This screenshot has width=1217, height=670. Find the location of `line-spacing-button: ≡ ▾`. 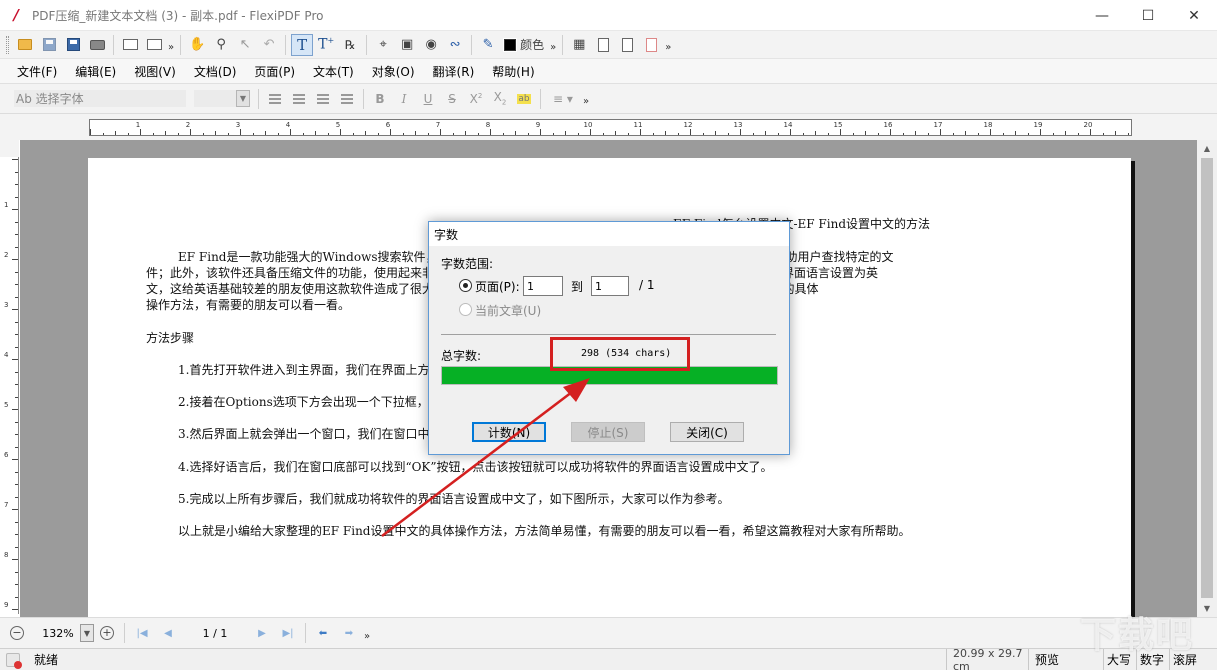

line-spacing-button: ≡ ▾ is located at coordinates (563, 99).